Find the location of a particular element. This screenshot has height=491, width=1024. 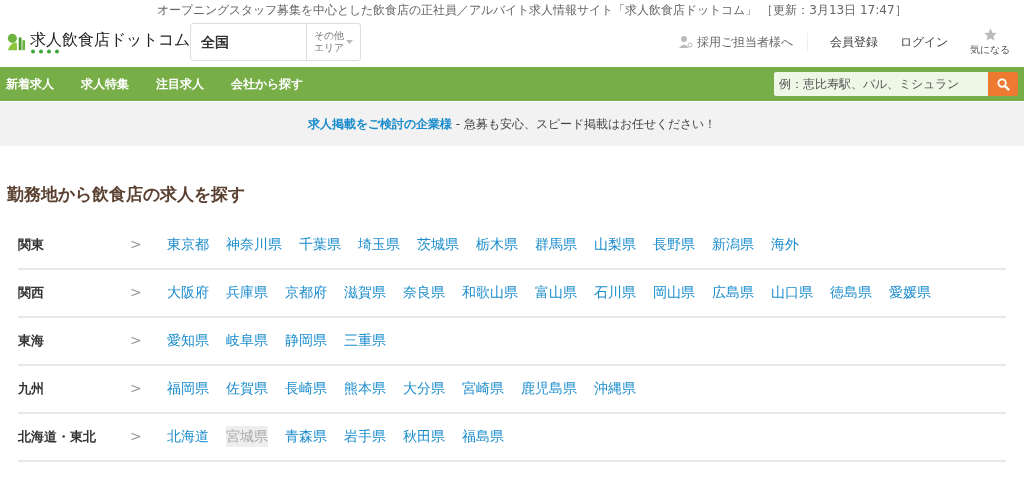

prefecture-link: 福岡県 is located at coordinates (188, 388).